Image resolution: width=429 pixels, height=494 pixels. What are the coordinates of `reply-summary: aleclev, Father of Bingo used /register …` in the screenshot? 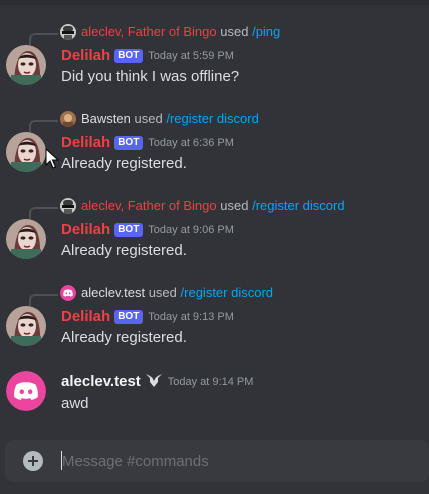 It's located at (213, 206).